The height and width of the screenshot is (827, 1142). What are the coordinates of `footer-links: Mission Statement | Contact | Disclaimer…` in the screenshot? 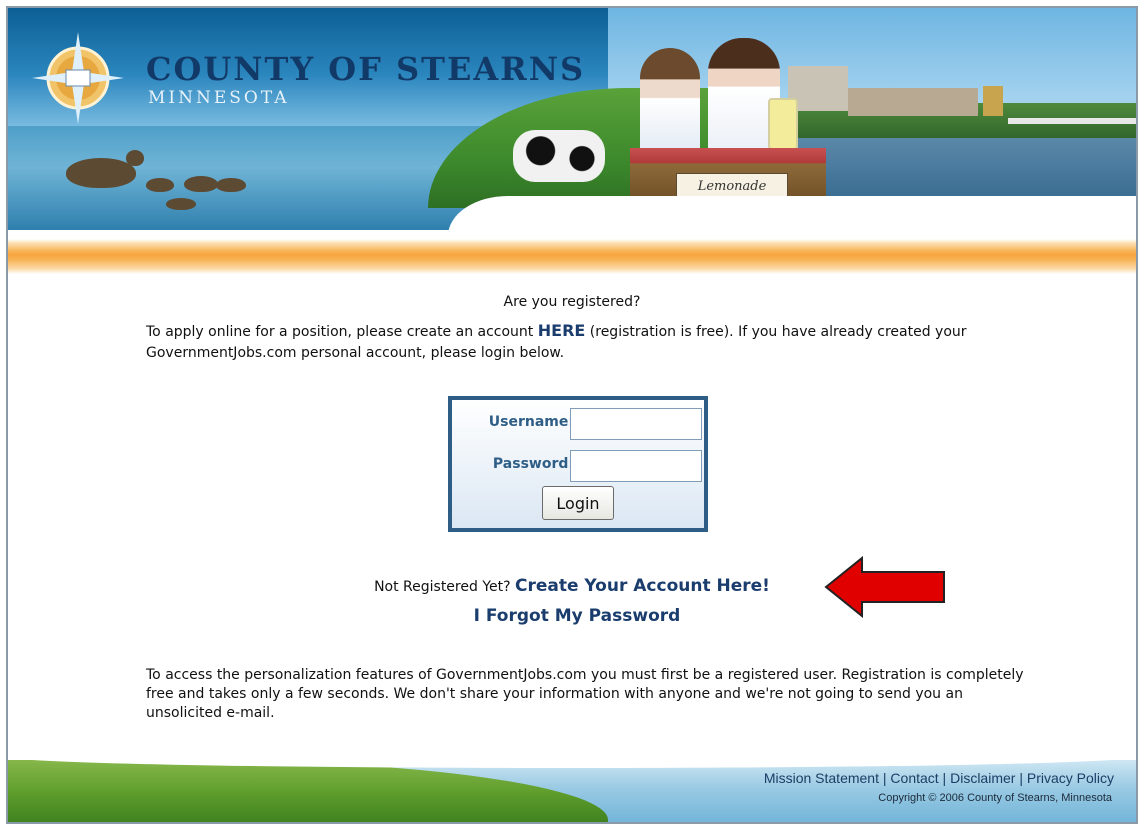 It's located at (938, 778).